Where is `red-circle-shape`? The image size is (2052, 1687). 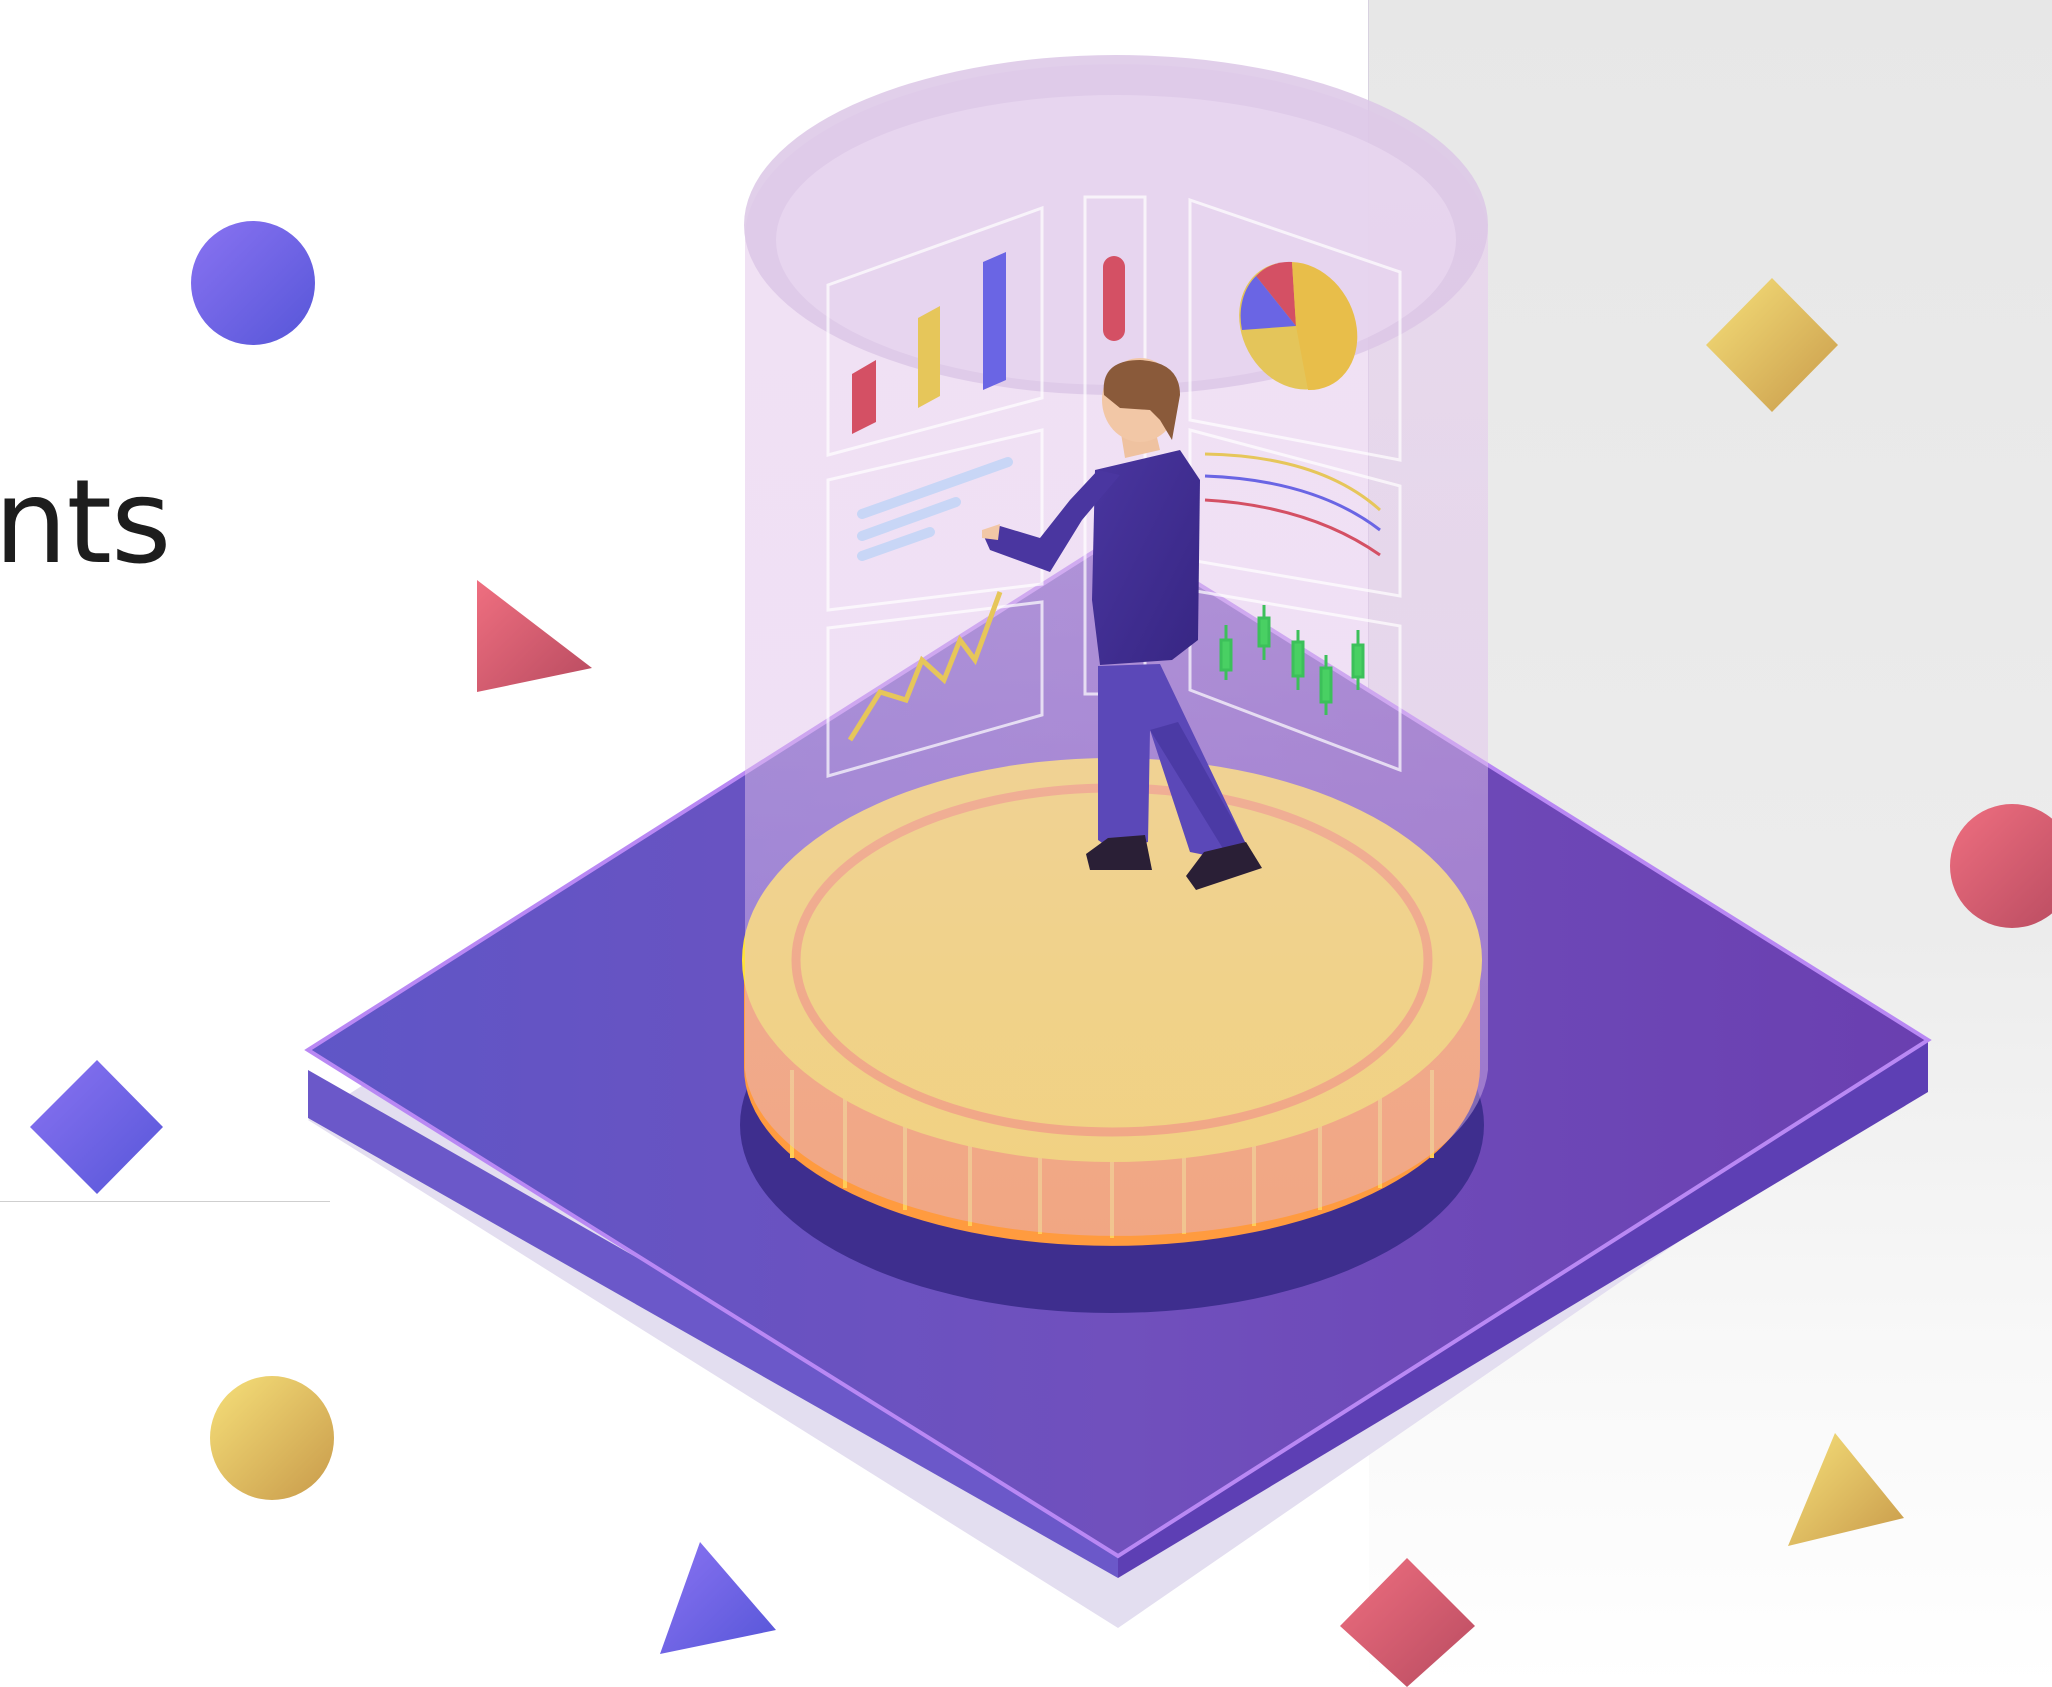
red-circle-shape is located at coordinates (2001, 866).